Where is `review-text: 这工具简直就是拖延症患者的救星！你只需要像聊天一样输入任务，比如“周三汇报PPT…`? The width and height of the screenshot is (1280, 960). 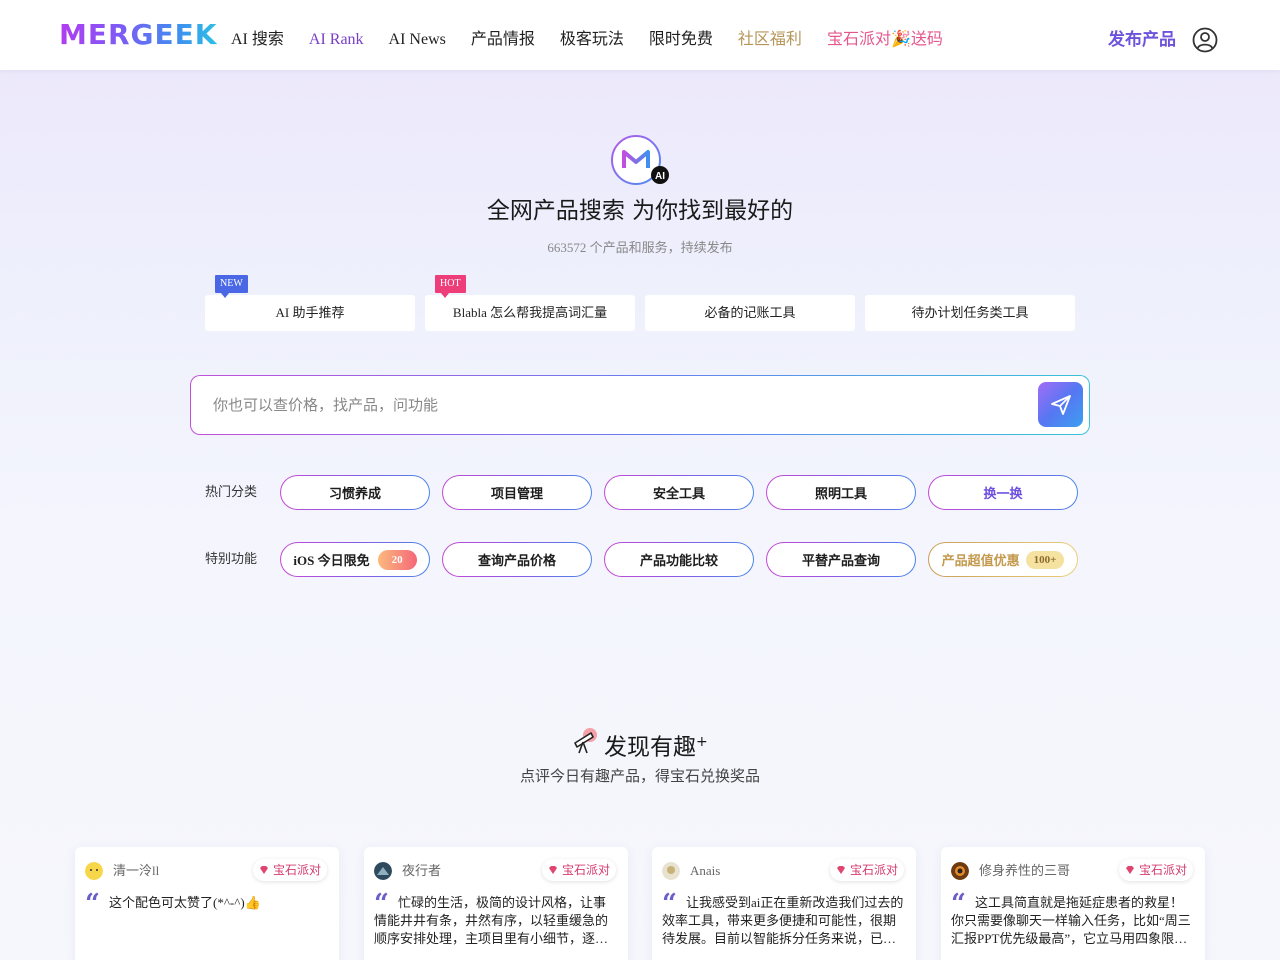
review-text: 这工具简直就是拖延症患者的救星！你只需要像聊天一样输入任务，比如“周三汇报PPT… is located at coordinates (1071, 920).